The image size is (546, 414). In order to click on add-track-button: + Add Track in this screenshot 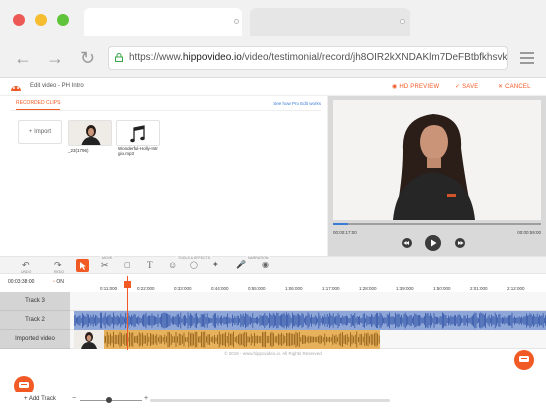, I will do `click(40, 399)`.